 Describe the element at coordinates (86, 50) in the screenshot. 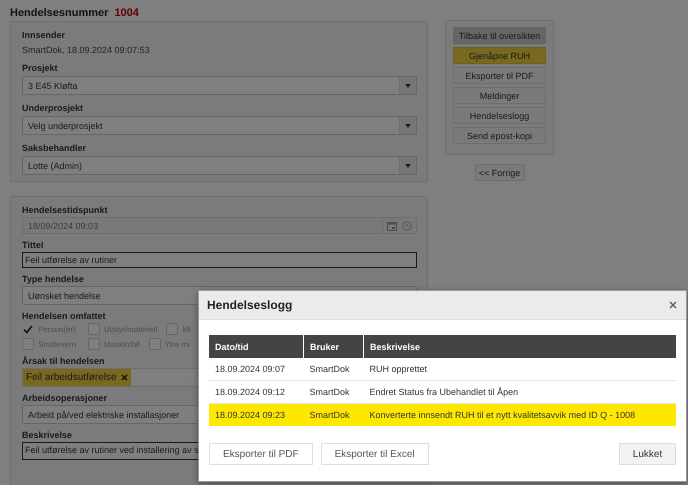

I see `submitter-text: SmartDok, 18.09.2024 09:07:53` at that location.